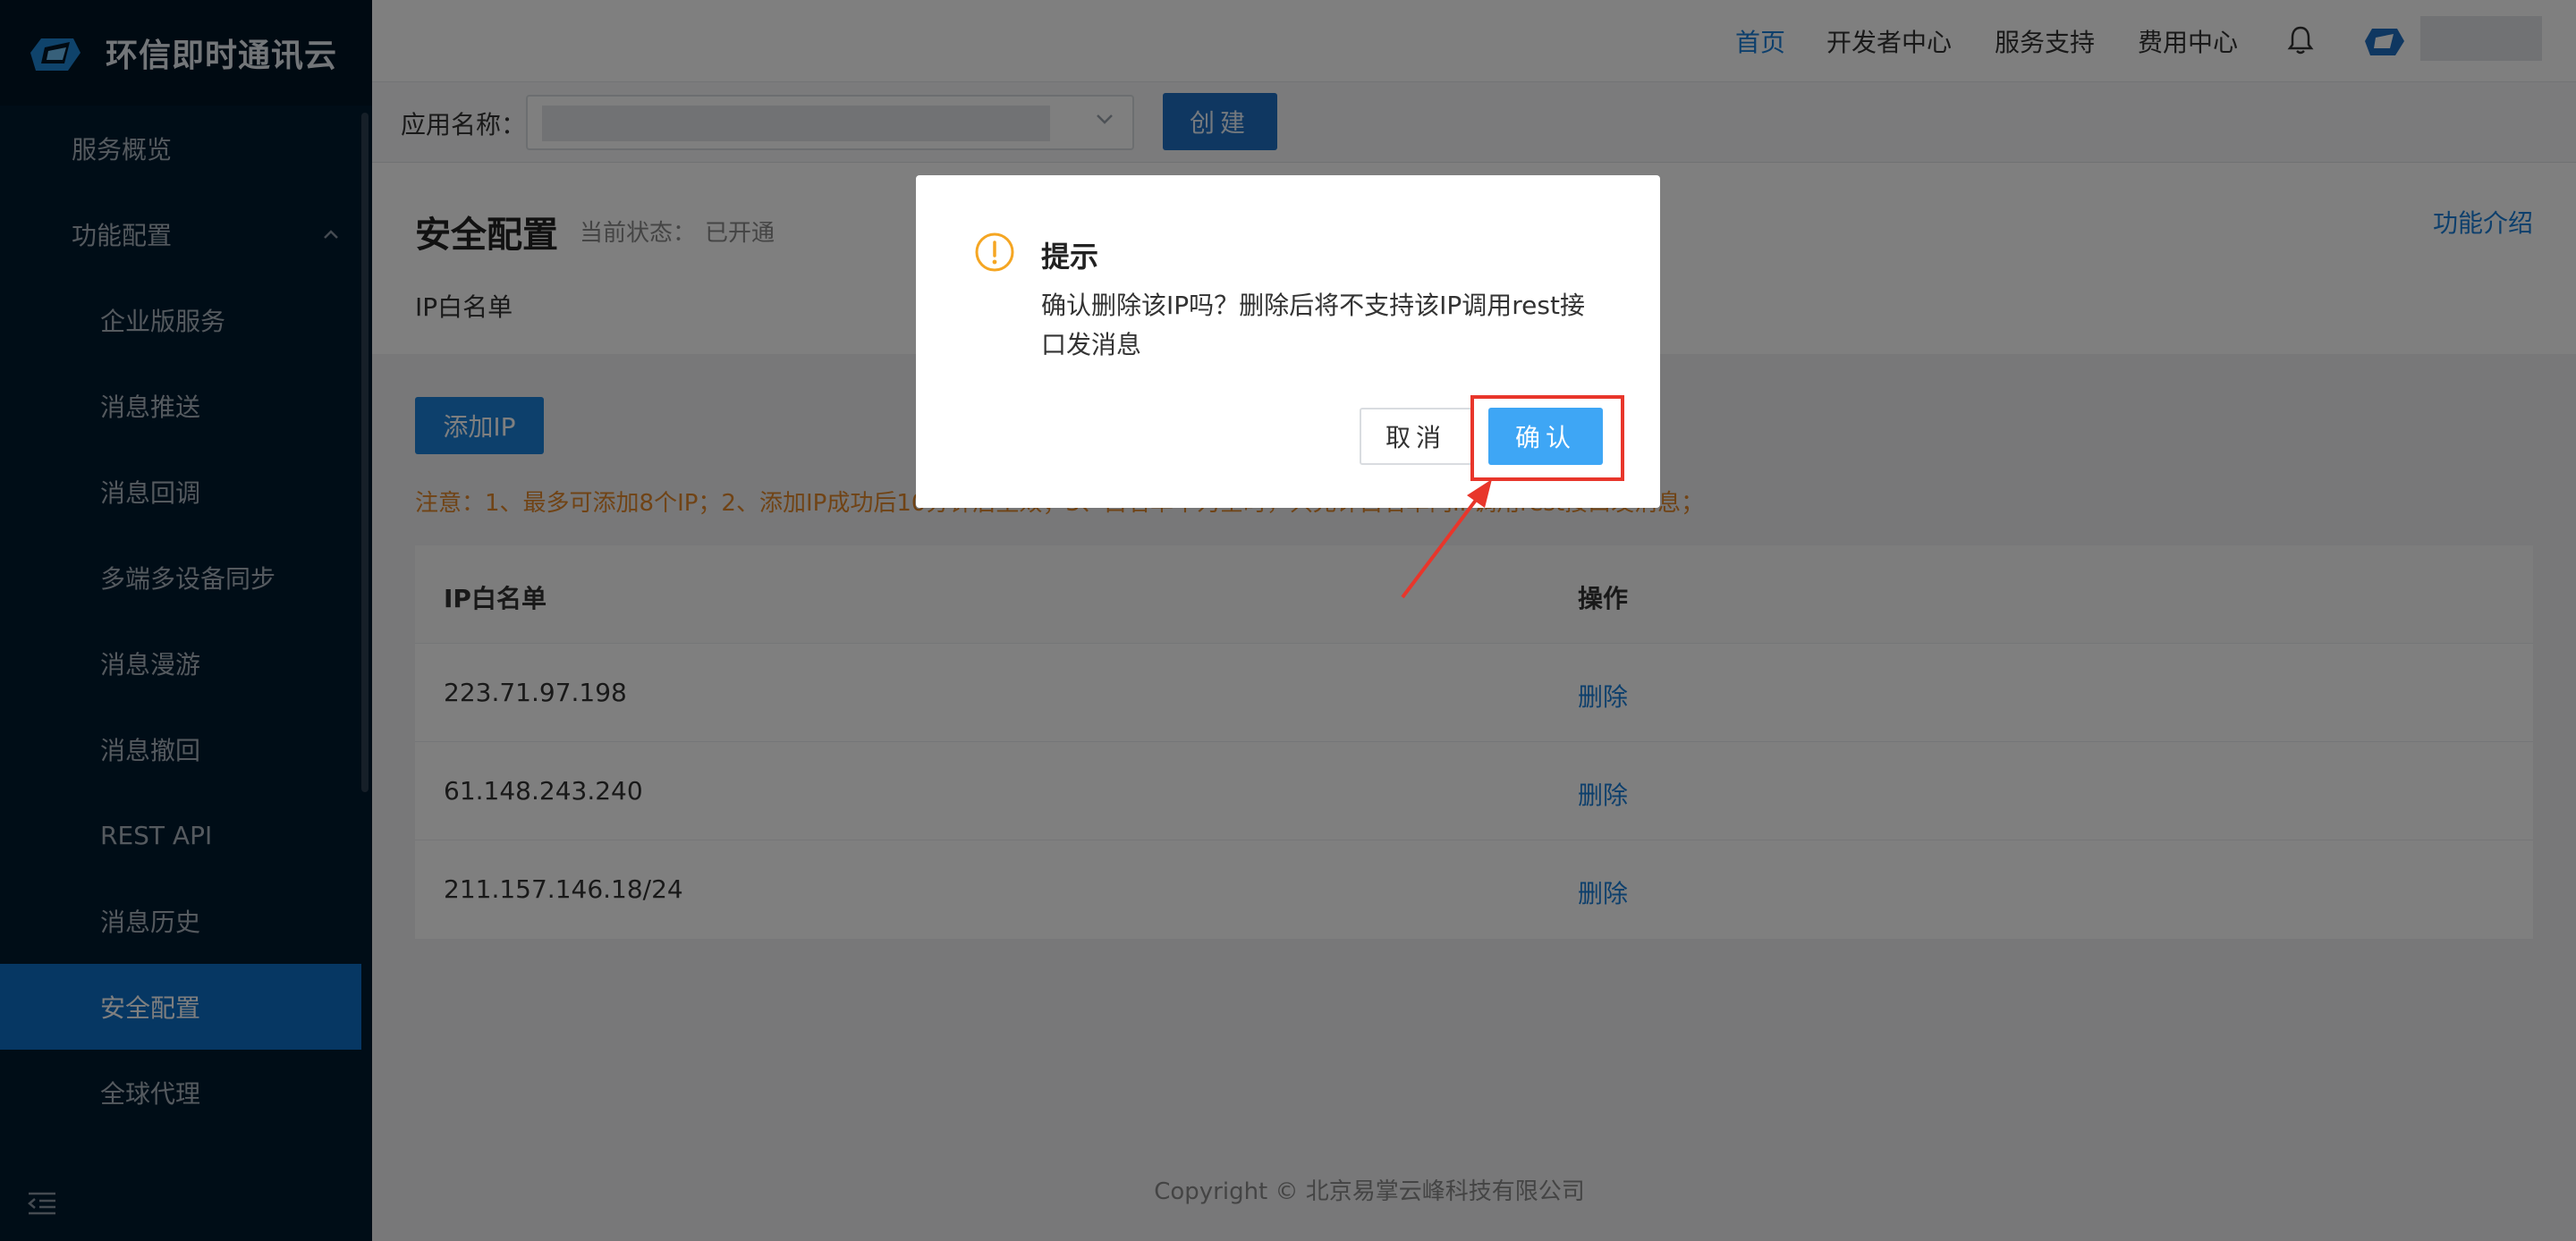 Image resolution: width=2576 pixels, height=1241 pixels. Describe the element at coordinates (1446, 539) in the screenshot. I see `arrow-annotation-icon` at that location.